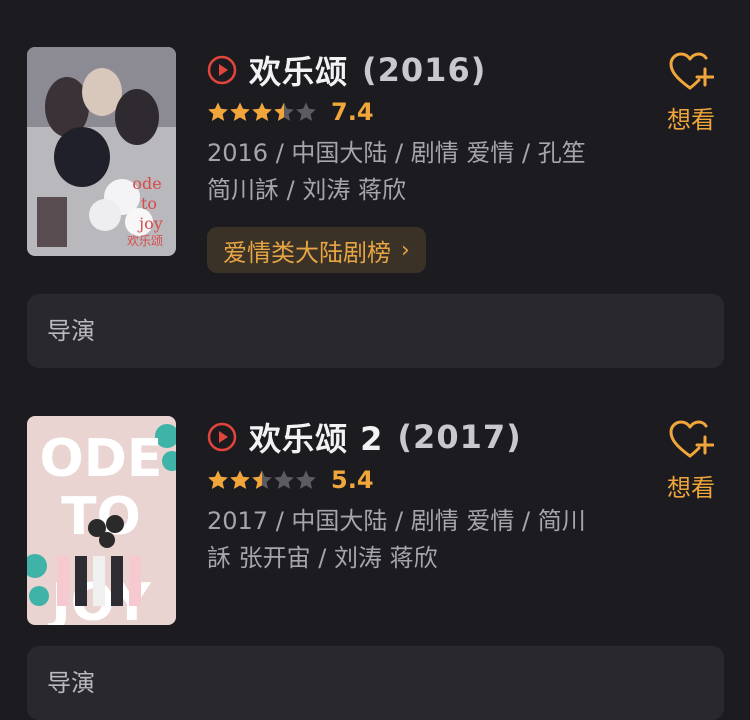 This screenshot has width=750, height=720. Describe the element at coordinates (424, 70) in the screenshot. I see `movie-year: (2016)` at that location.